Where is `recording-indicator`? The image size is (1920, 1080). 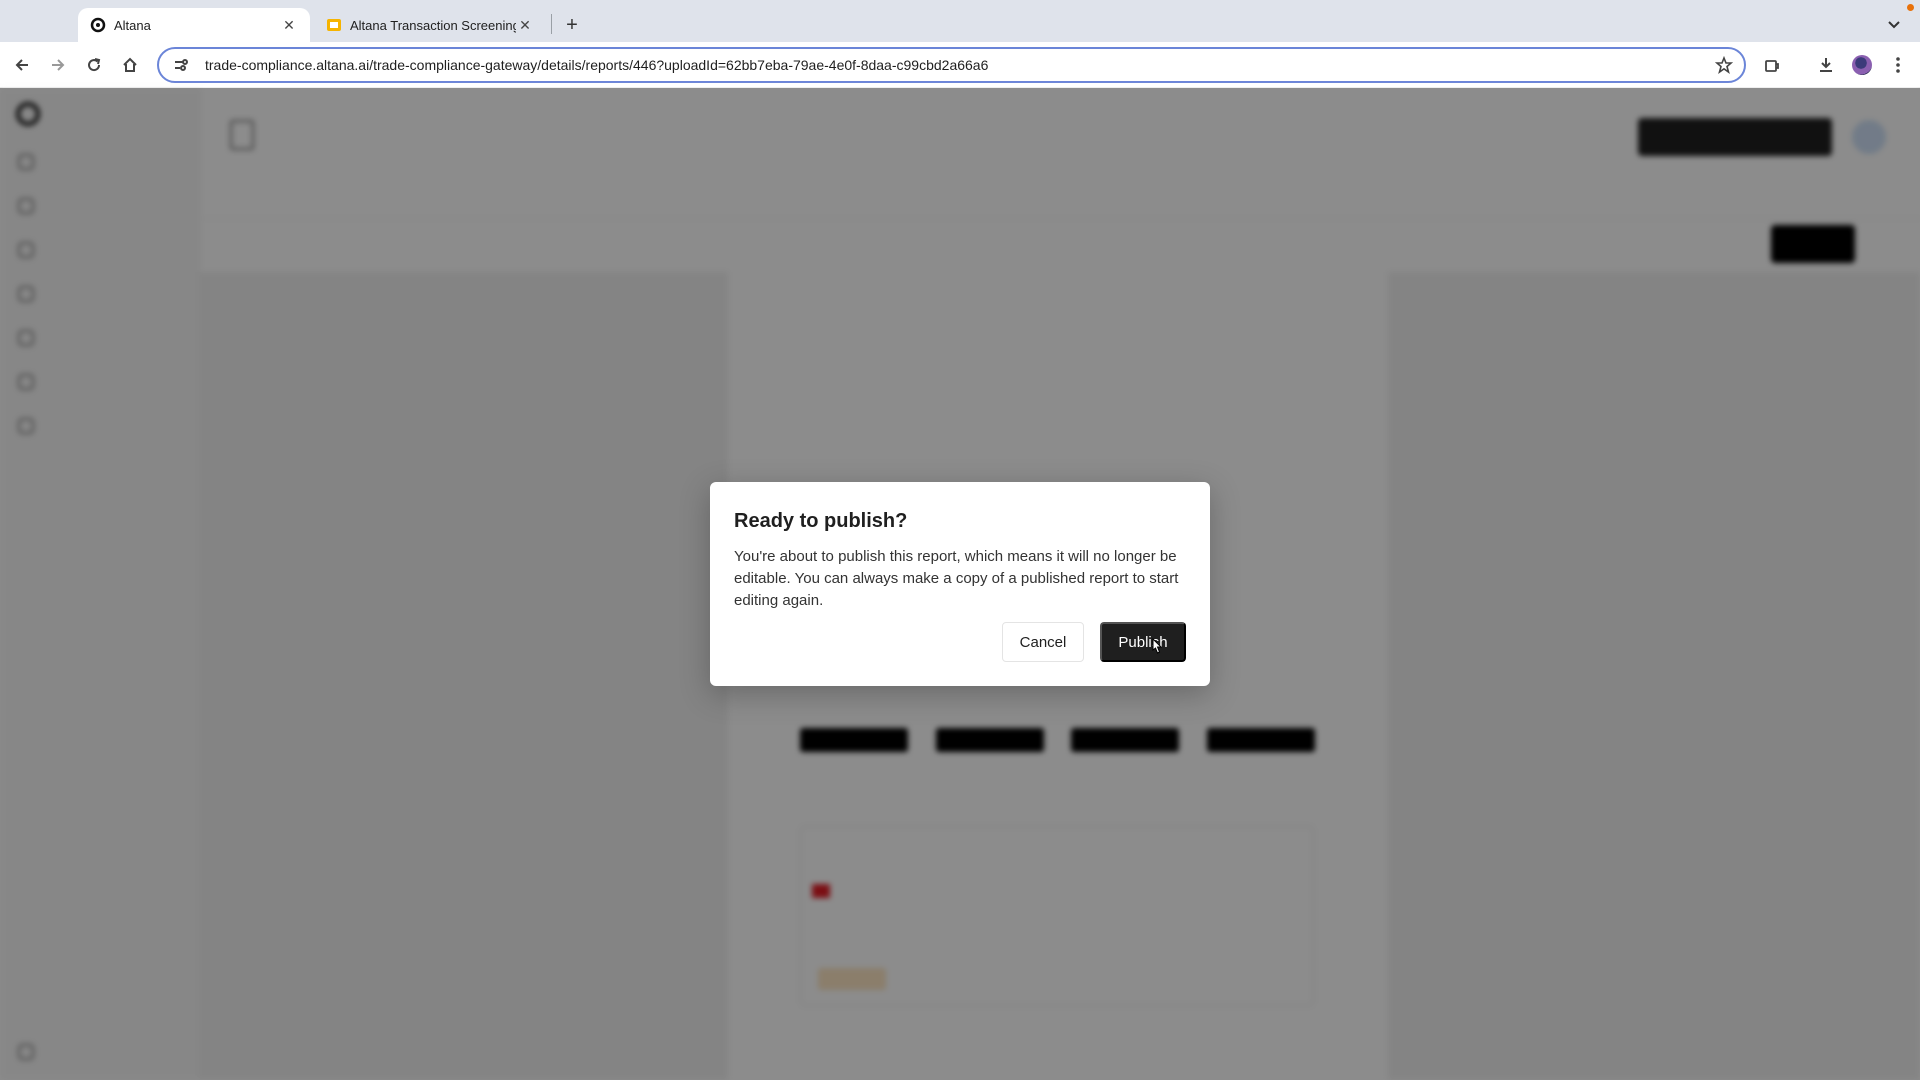
recording-indicator is located at coordinates (1910, 7).